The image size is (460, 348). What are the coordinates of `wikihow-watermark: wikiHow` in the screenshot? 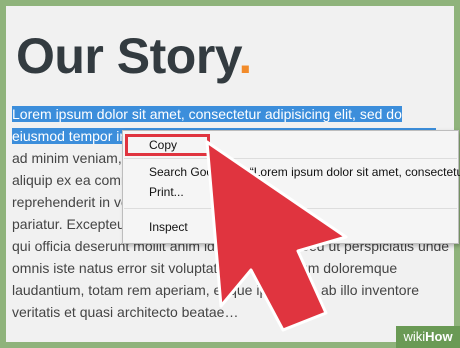 It's located at (428, 337).